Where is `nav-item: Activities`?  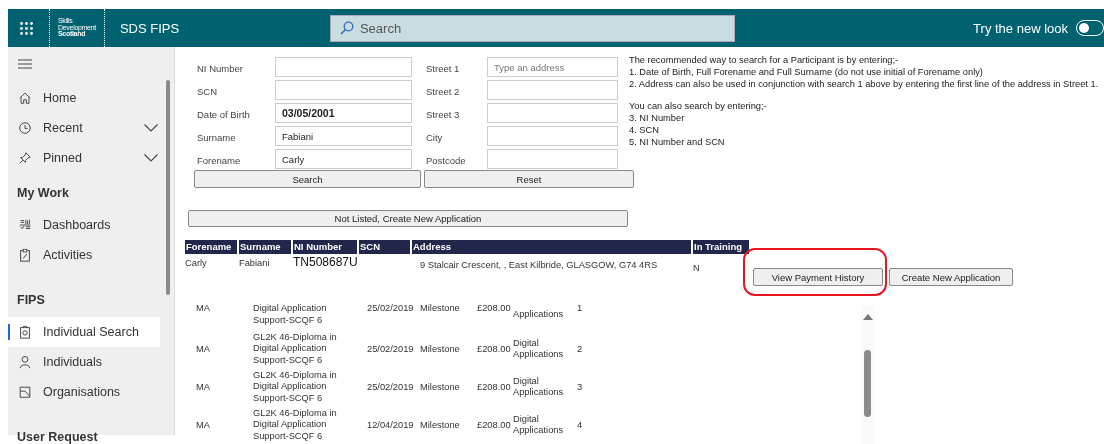 nav-item: Activities is located at coordinates (84, 255).